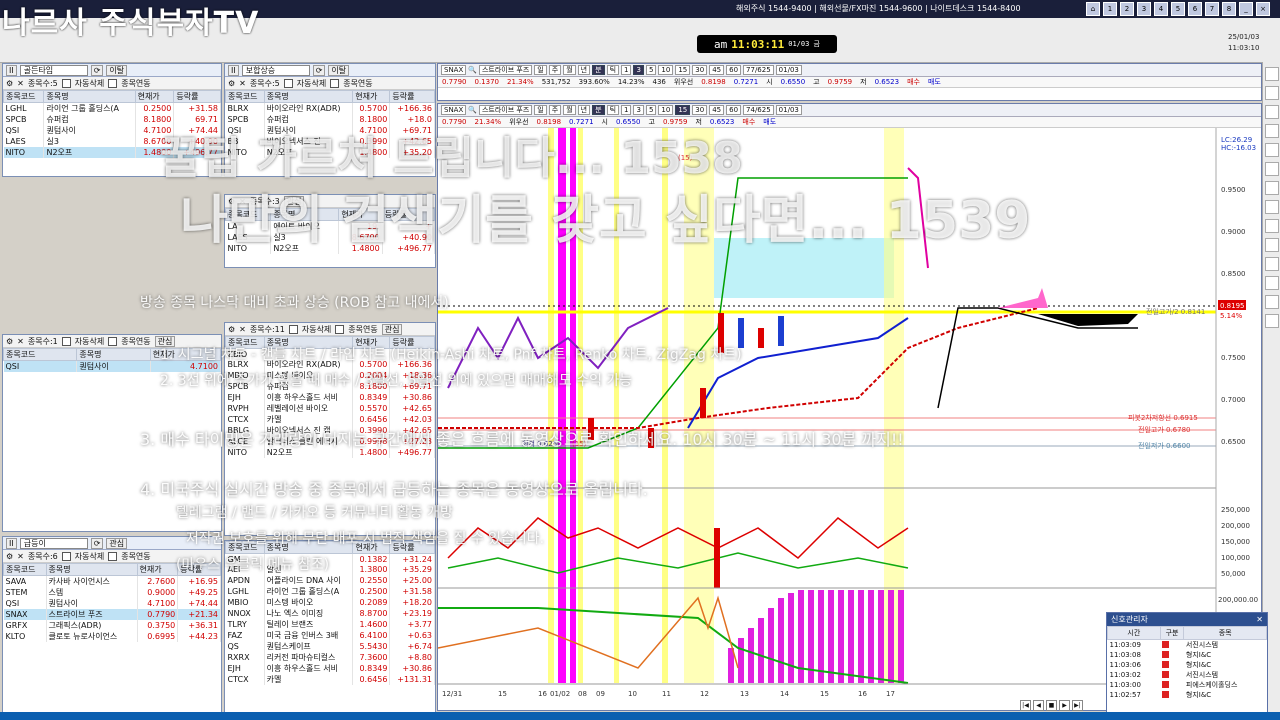  What do you see at coordinates (1263, 9) in the screenshot?
I see `close-icon: ×` at bounding box center [1263, 9].